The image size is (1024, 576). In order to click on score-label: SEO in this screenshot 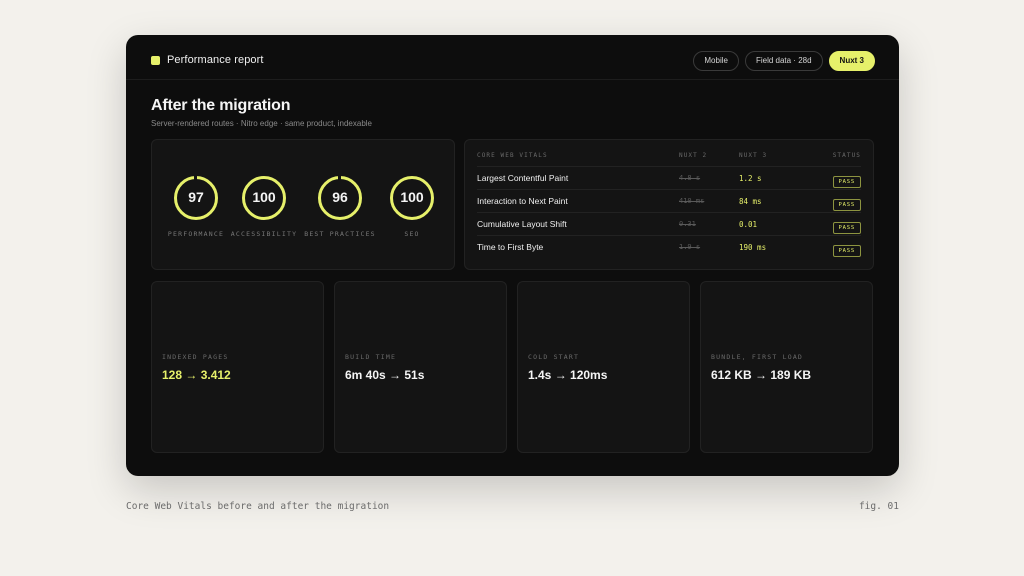, I will do `click(412, 234)`.